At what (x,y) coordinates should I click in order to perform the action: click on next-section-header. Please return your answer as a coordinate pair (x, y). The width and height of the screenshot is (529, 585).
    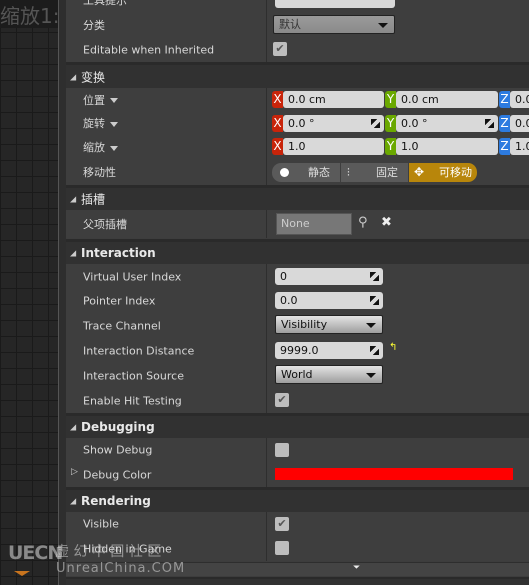
    Looking at the image, I should click on (297, 581).